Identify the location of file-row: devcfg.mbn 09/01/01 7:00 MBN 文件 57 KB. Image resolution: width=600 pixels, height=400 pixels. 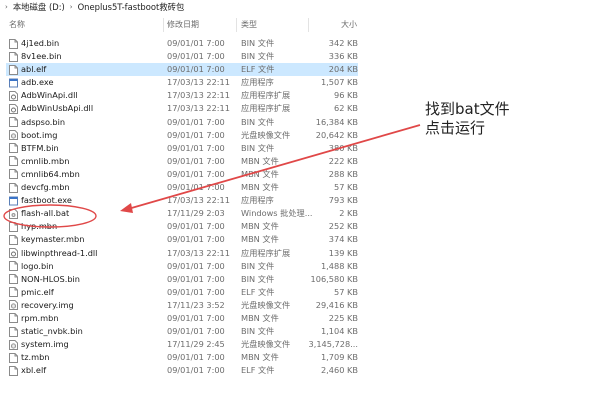
(300, 187).